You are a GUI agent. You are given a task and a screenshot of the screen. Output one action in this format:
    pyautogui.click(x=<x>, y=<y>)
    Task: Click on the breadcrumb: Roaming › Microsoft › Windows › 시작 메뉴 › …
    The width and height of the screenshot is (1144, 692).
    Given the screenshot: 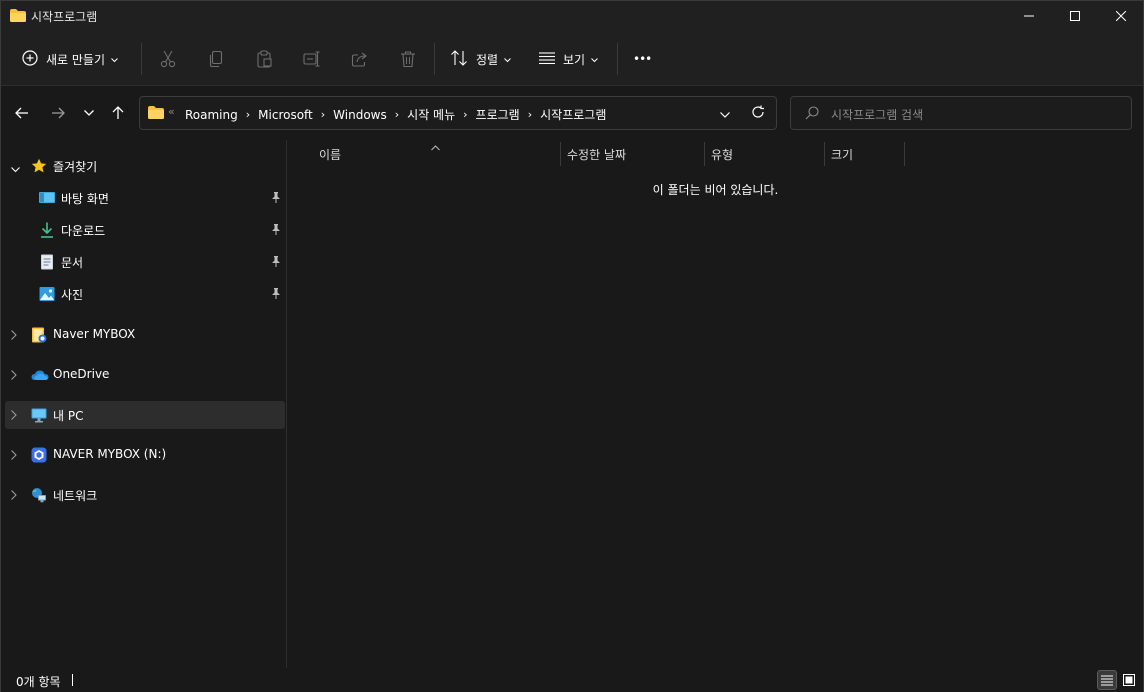 What is the action you would take?
    pyautogui.click(x=395, y=114)
    